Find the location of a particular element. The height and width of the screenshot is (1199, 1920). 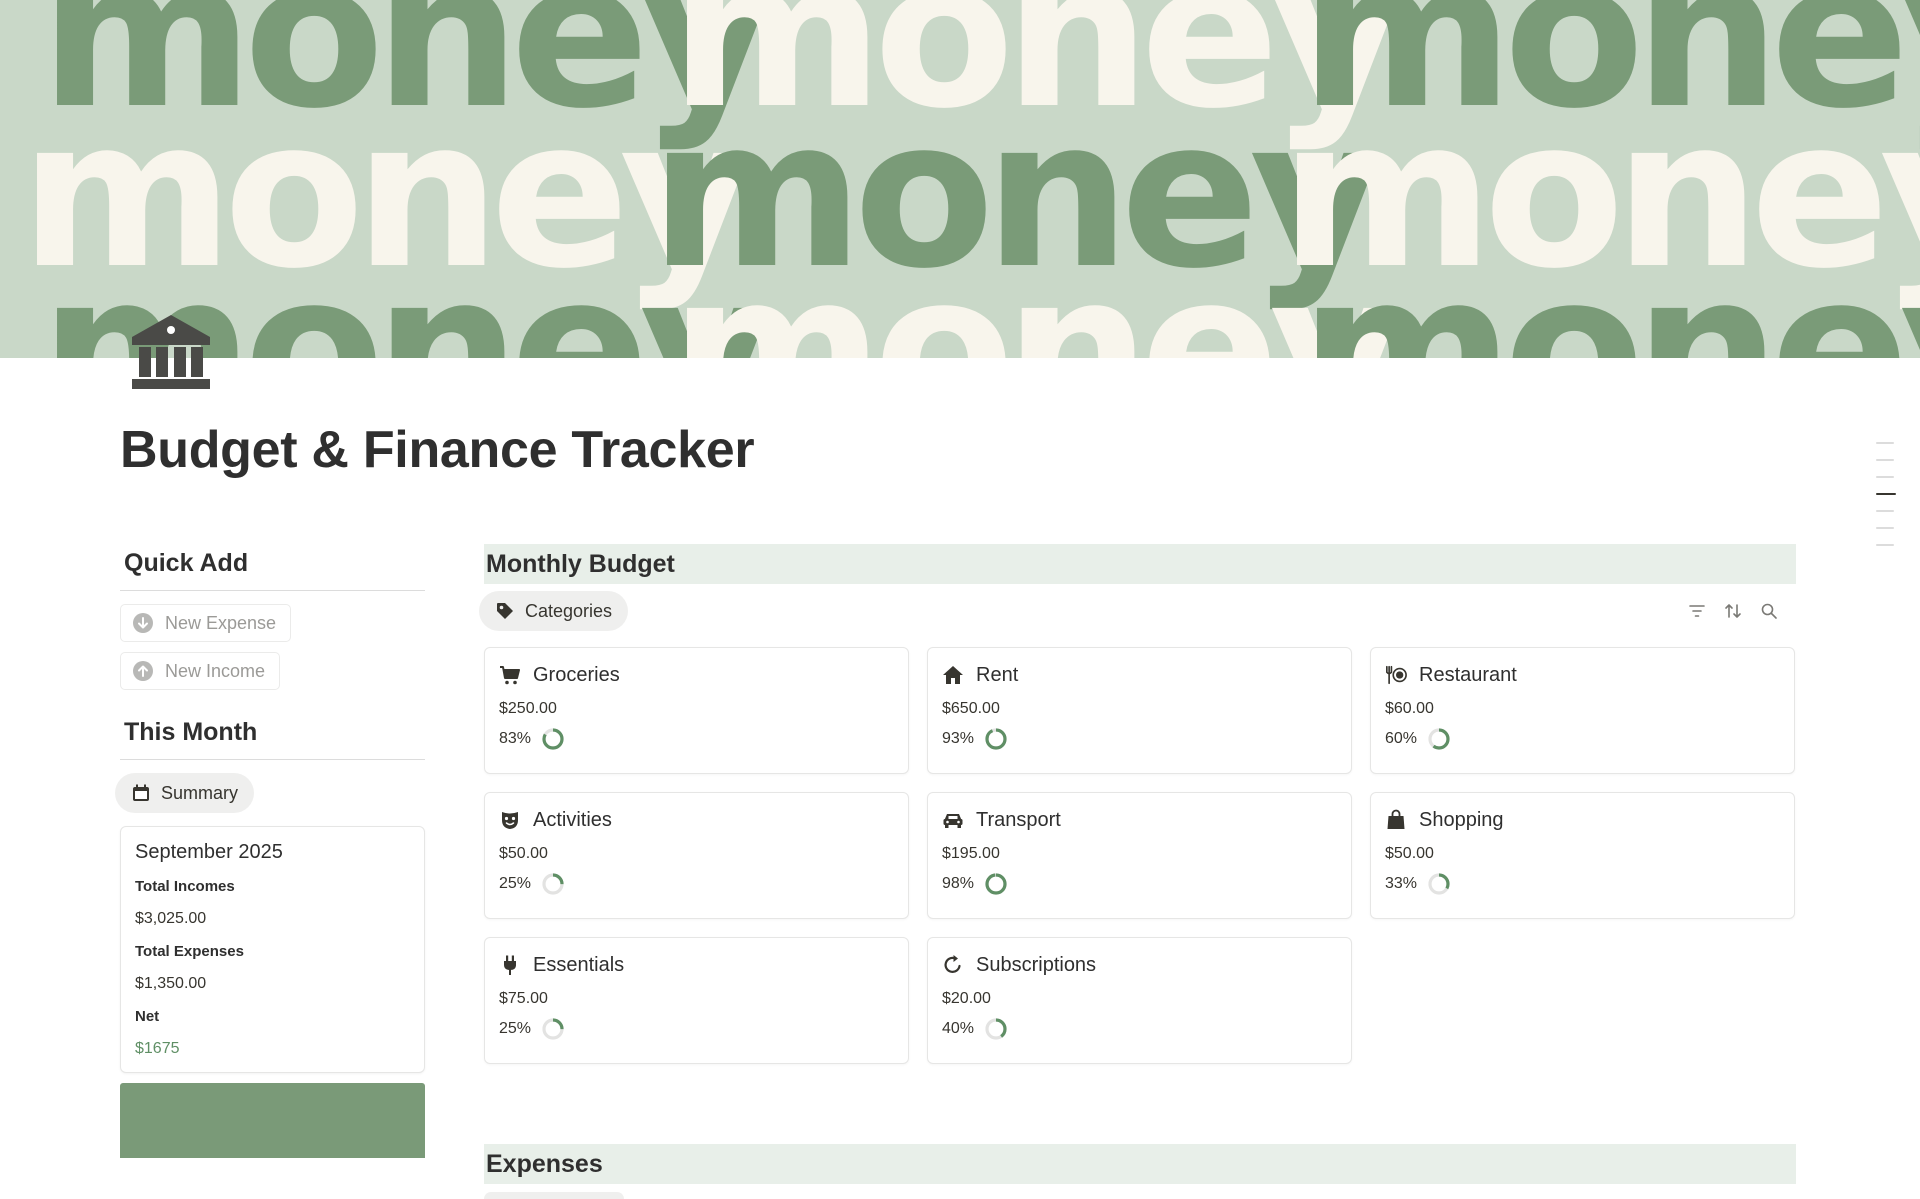

tab-summary: Summary is located at coordinates (185, 793).